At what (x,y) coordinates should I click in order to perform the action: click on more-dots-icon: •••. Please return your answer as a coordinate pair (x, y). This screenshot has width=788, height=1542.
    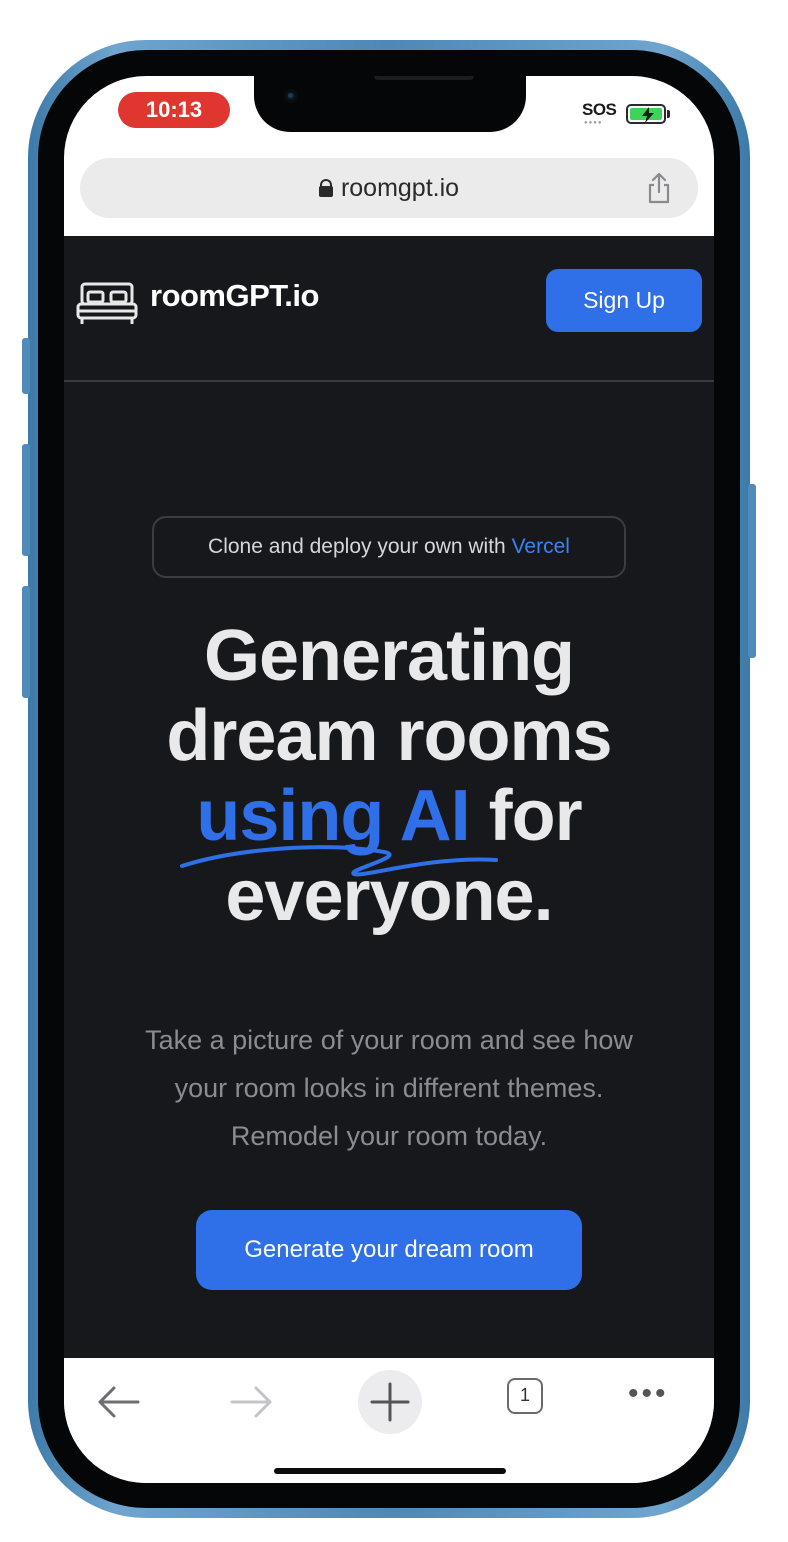
    Looking at the image, I should click on (648, 1394).